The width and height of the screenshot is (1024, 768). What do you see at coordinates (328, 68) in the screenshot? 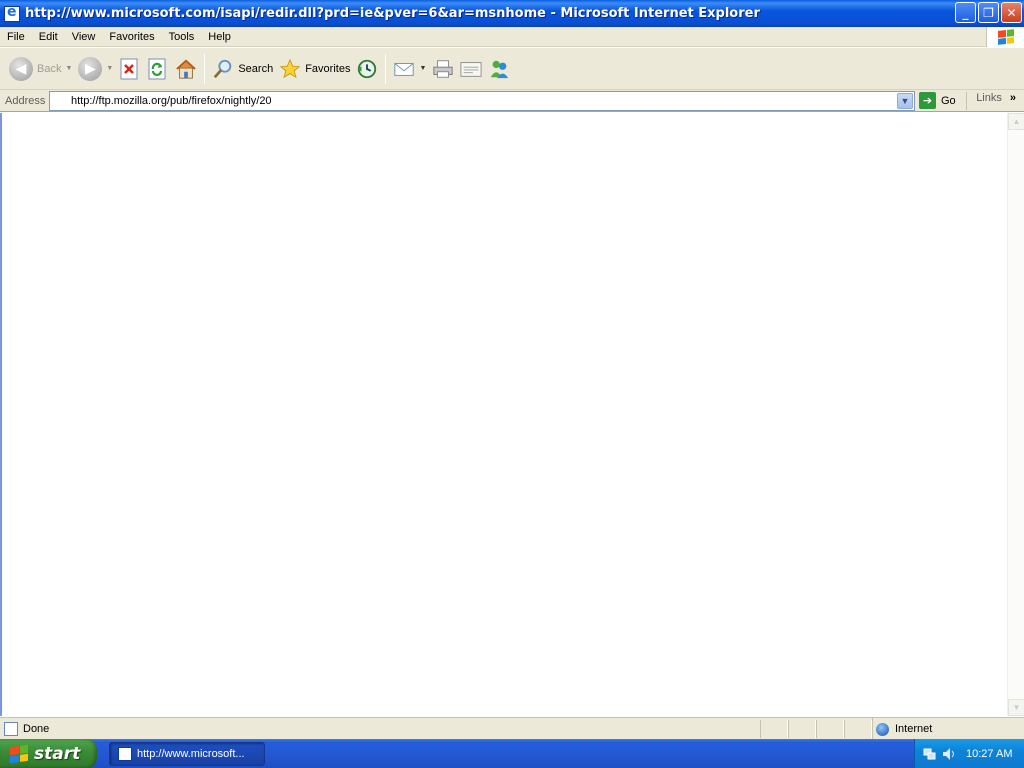
I see `favorites-label: Favorites` at bounding box center [328, 68].